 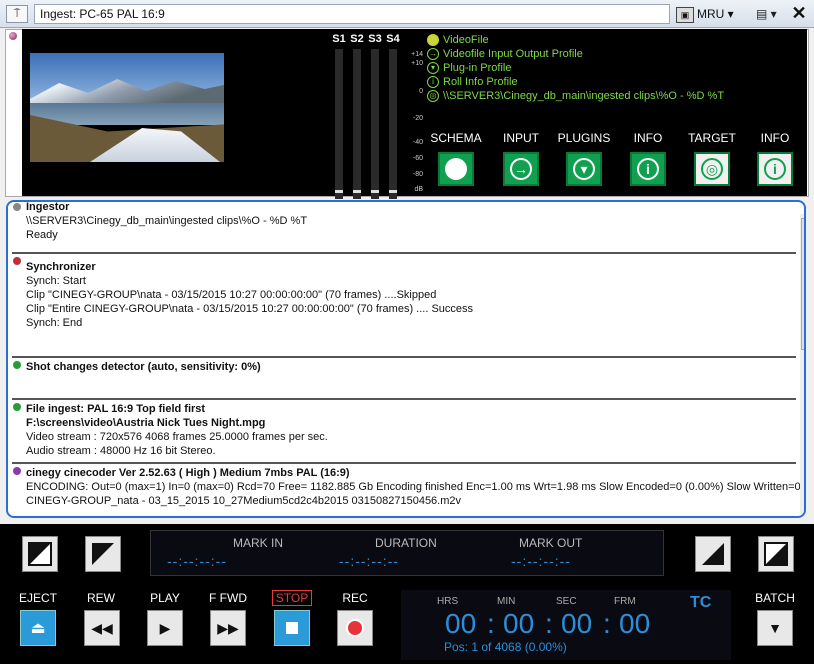 I want to click on info-button: INFO i, so click(x=648, y=158).